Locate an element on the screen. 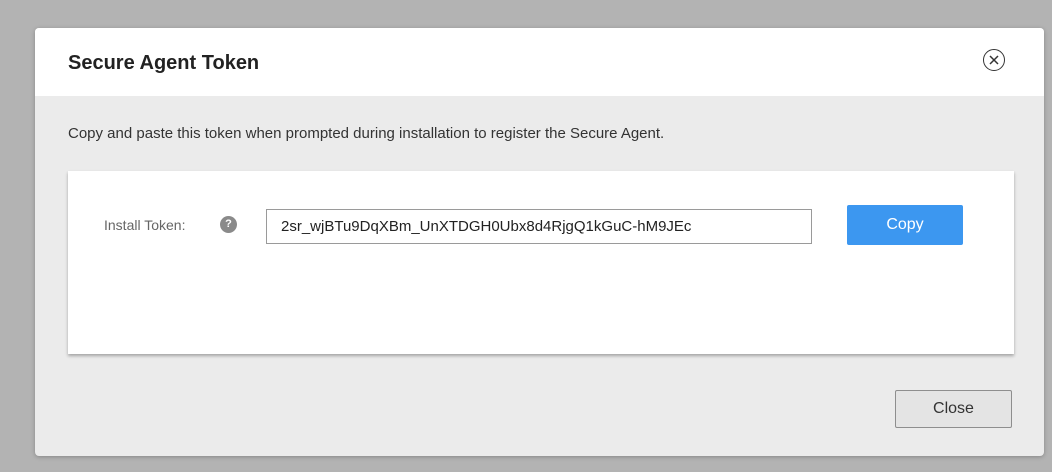  dialog-title: Secure Agent Token is located at coordinates (164, 63).